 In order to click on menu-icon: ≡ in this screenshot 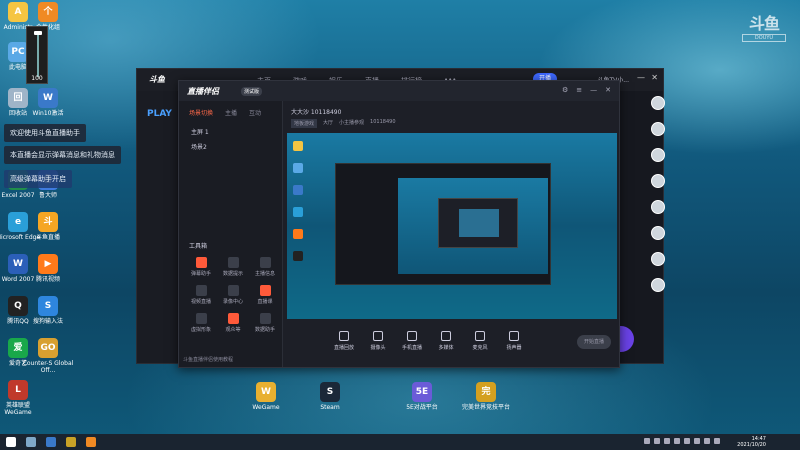, I will do `click(579, 90)`.